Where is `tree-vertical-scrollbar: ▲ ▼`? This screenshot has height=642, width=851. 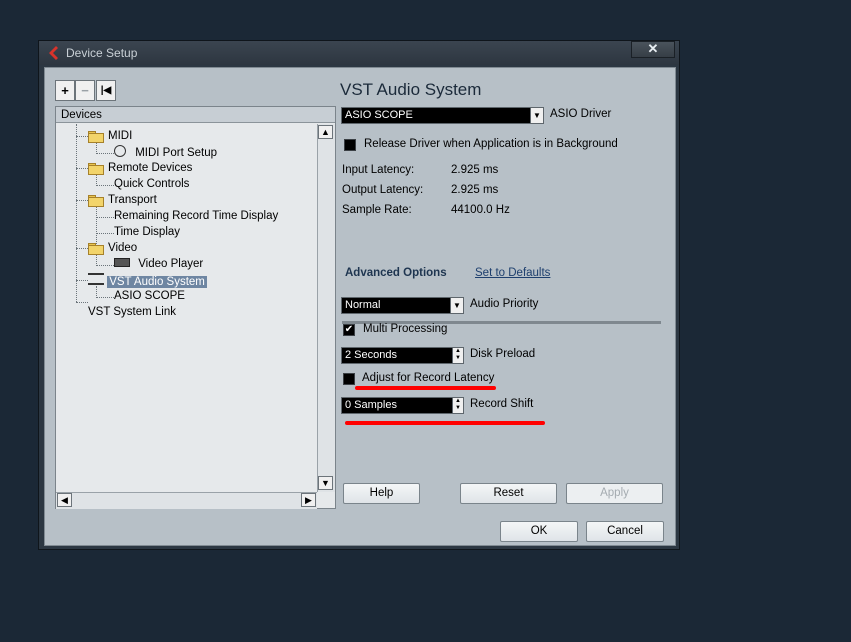
tree-vertical-scrollbar: ▲ ▼ is located at coordinates (326, 308).